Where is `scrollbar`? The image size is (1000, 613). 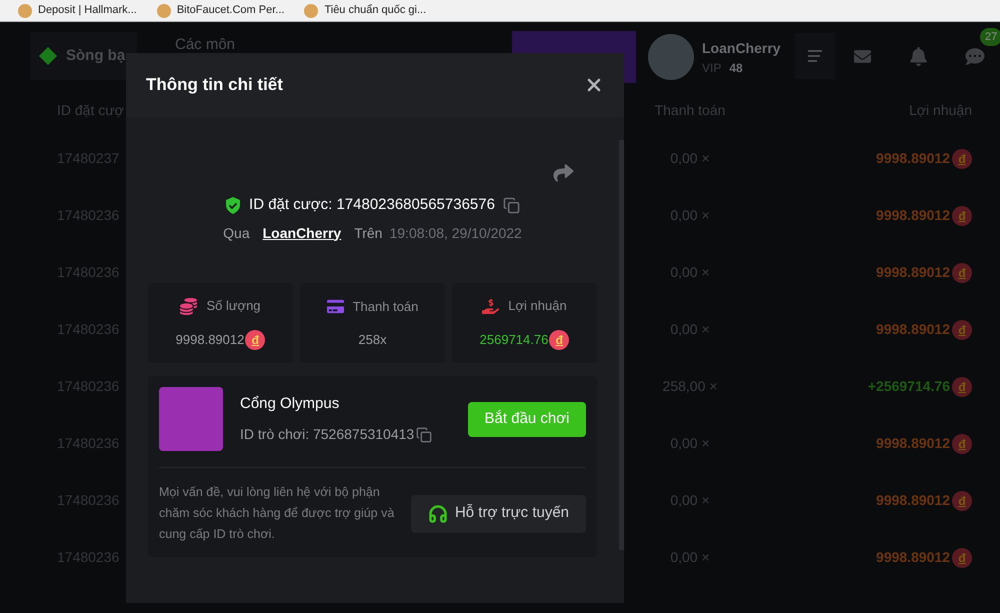
scrollbar is located at coordinates (621, 345).